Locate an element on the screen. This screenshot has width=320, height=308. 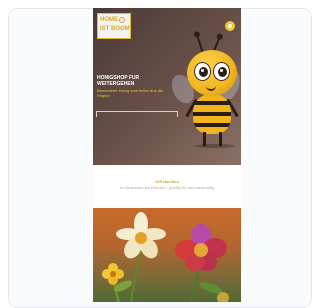
hero-divider is located at coordinates (137, 114).